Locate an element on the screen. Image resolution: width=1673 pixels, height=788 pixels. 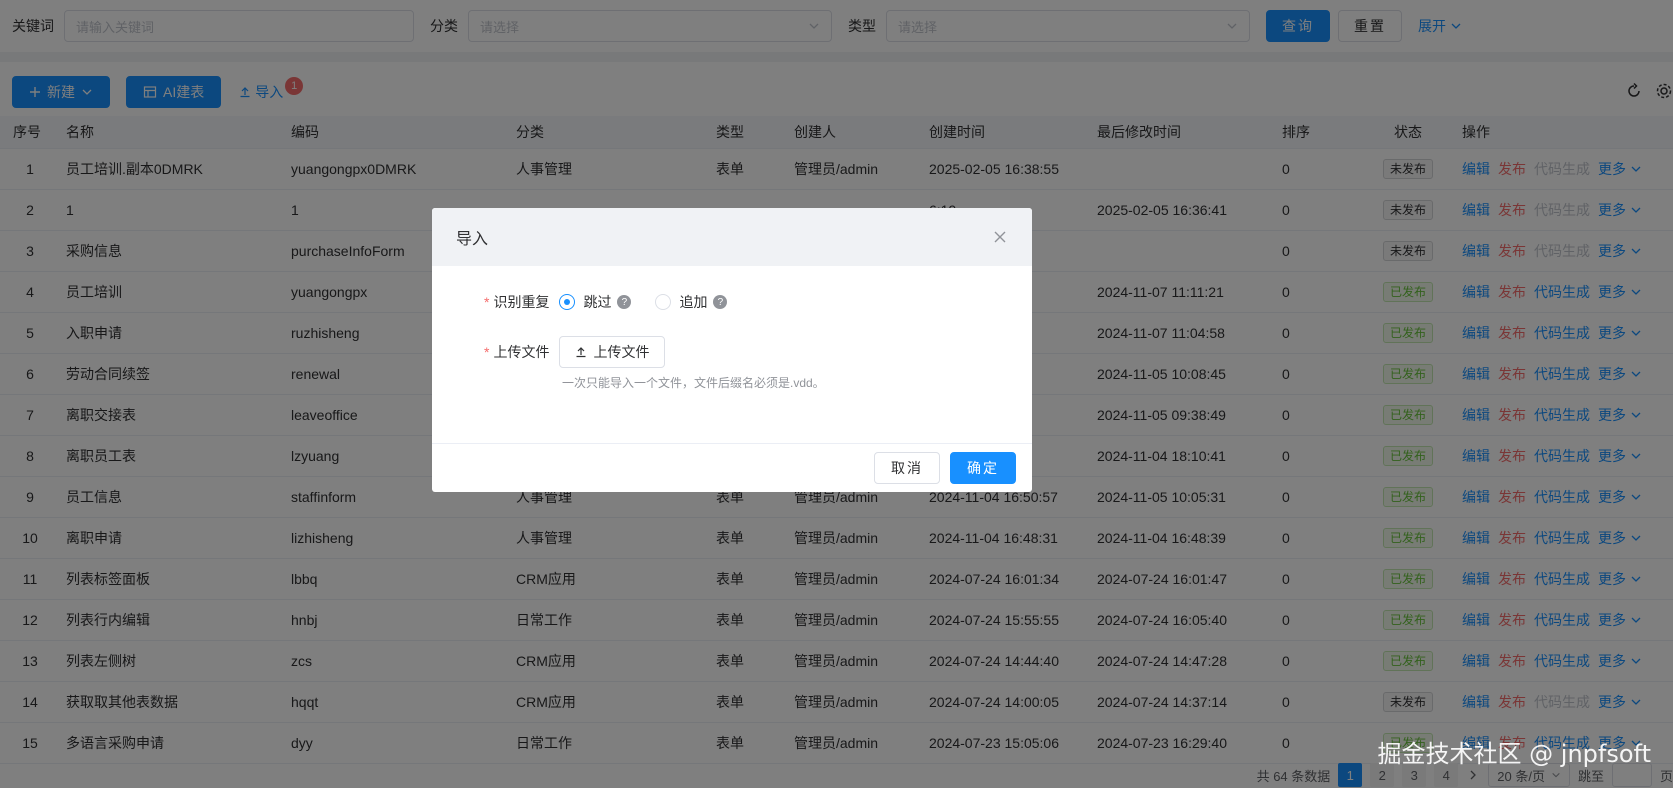
dup-label: 识别重复 is located at coordinates (521, 302).